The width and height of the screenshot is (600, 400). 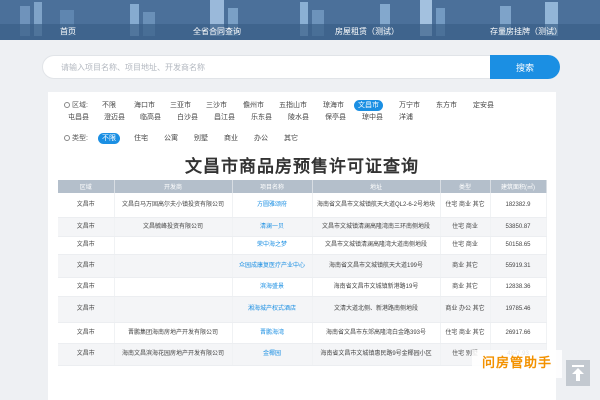 I want to click on project-link: 方圆雅颂府, so click(x=272, y=205).